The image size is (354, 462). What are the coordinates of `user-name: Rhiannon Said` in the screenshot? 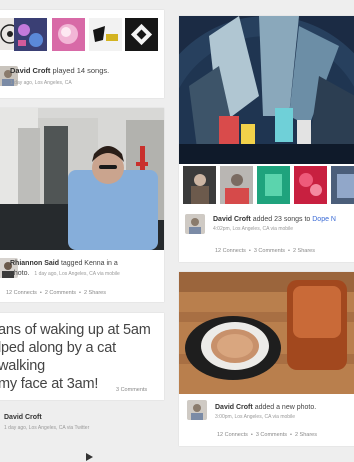 It's located at (34, 263).